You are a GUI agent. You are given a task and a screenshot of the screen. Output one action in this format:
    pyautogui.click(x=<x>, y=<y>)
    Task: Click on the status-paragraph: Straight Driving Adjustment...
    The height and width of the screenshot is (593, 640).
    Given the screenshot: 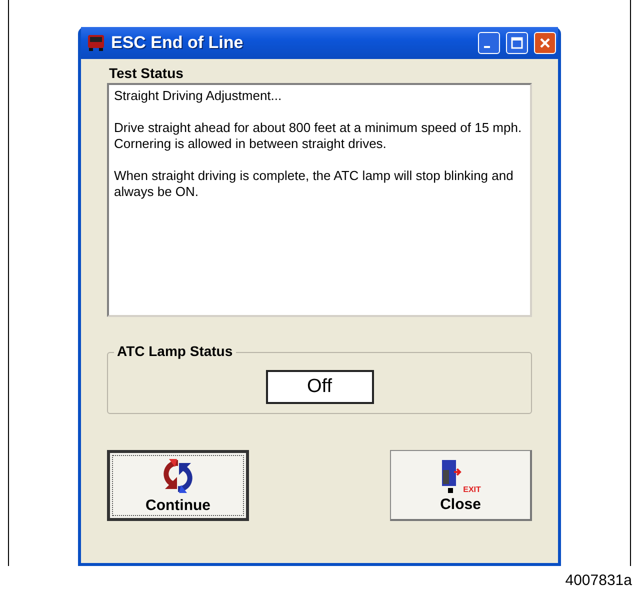 What is the action you would take?
    pyautogui.click(x=198, y=96)
    